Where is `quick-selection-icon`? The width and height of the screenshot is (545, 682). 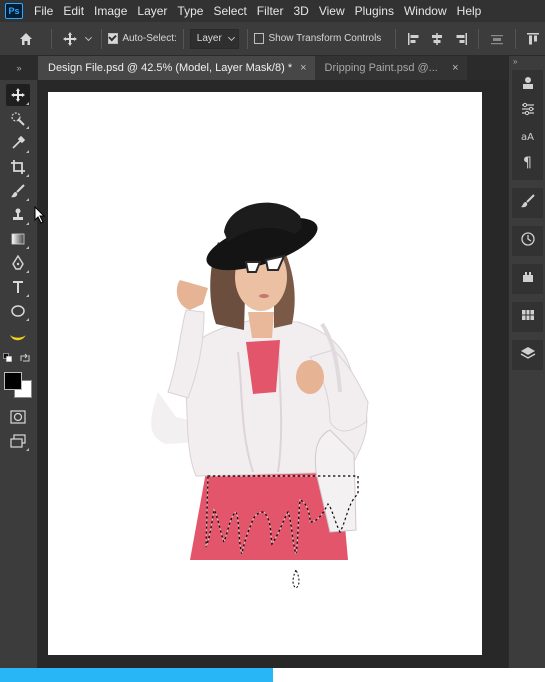
quick-selection-icon is located at coordinates (18, 119).